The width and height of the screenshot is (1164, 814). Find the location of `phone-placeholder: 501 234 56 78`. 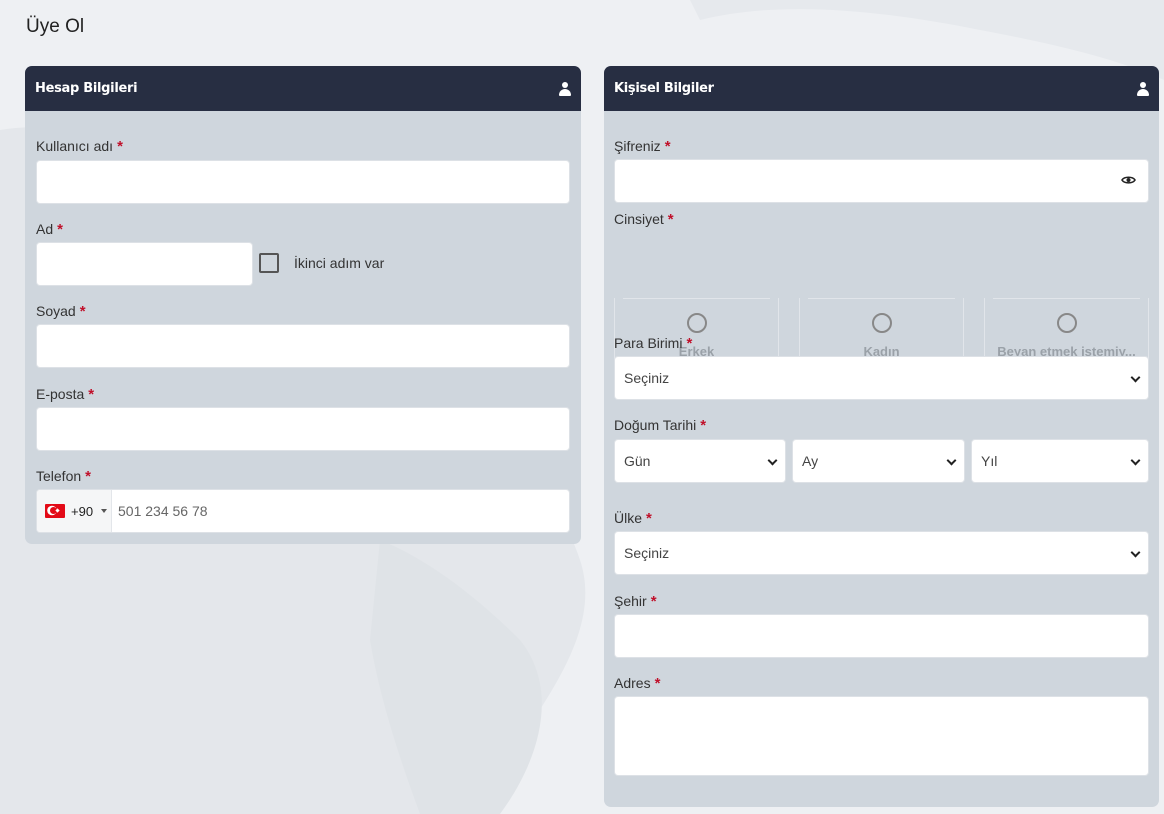

phone-placeholder: 501 234 56 78 is located at coordinates (163, 511).